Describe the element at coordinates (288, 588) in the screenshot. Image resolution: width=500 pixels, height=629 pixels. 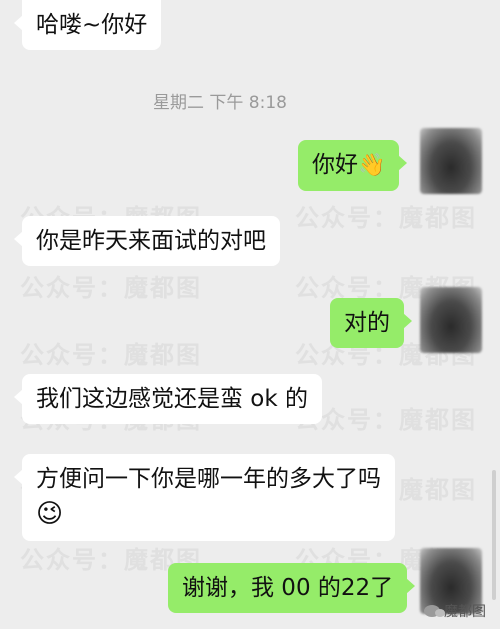
I see `message-text: 谢谢，我 00 的22了` at that location.